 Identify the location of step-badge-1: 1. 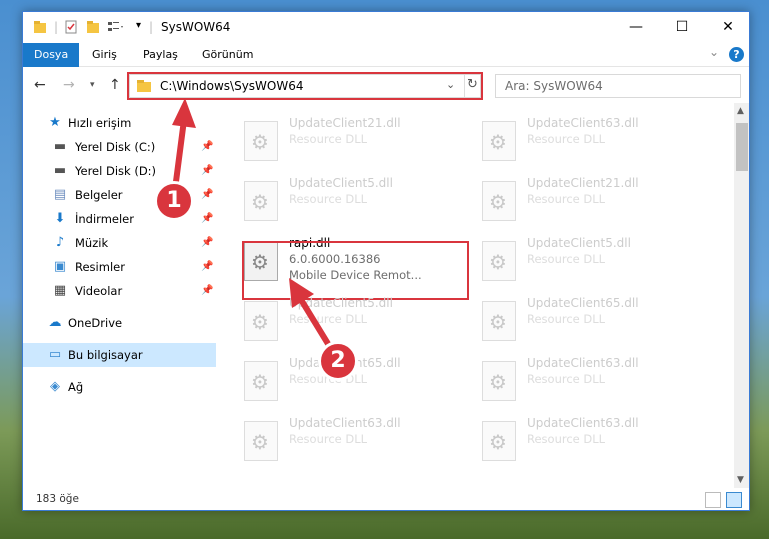
(174, 201).